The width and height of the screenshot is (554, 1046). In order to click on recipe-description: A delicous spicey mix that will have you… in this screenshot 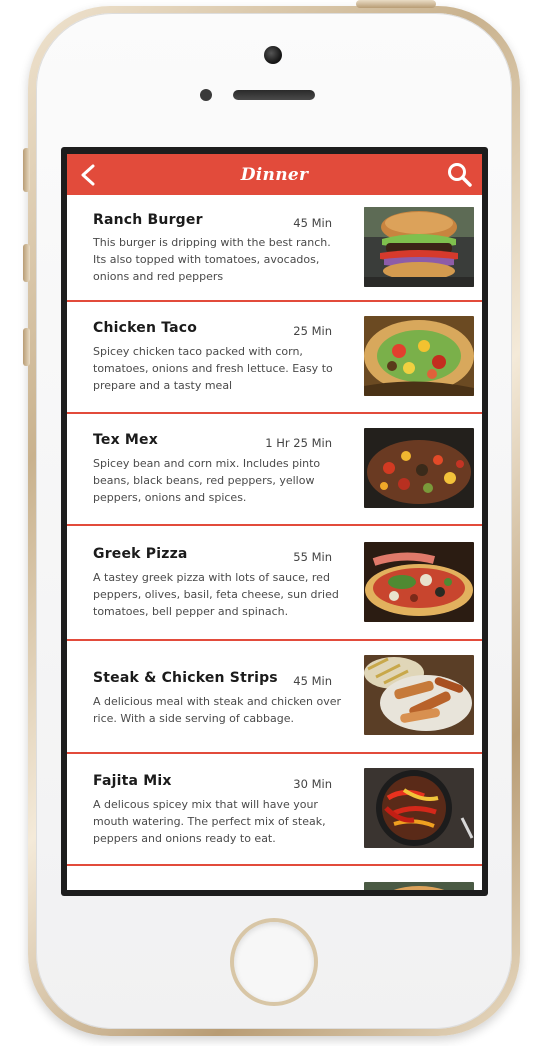, I will do `click(209, 821)`.